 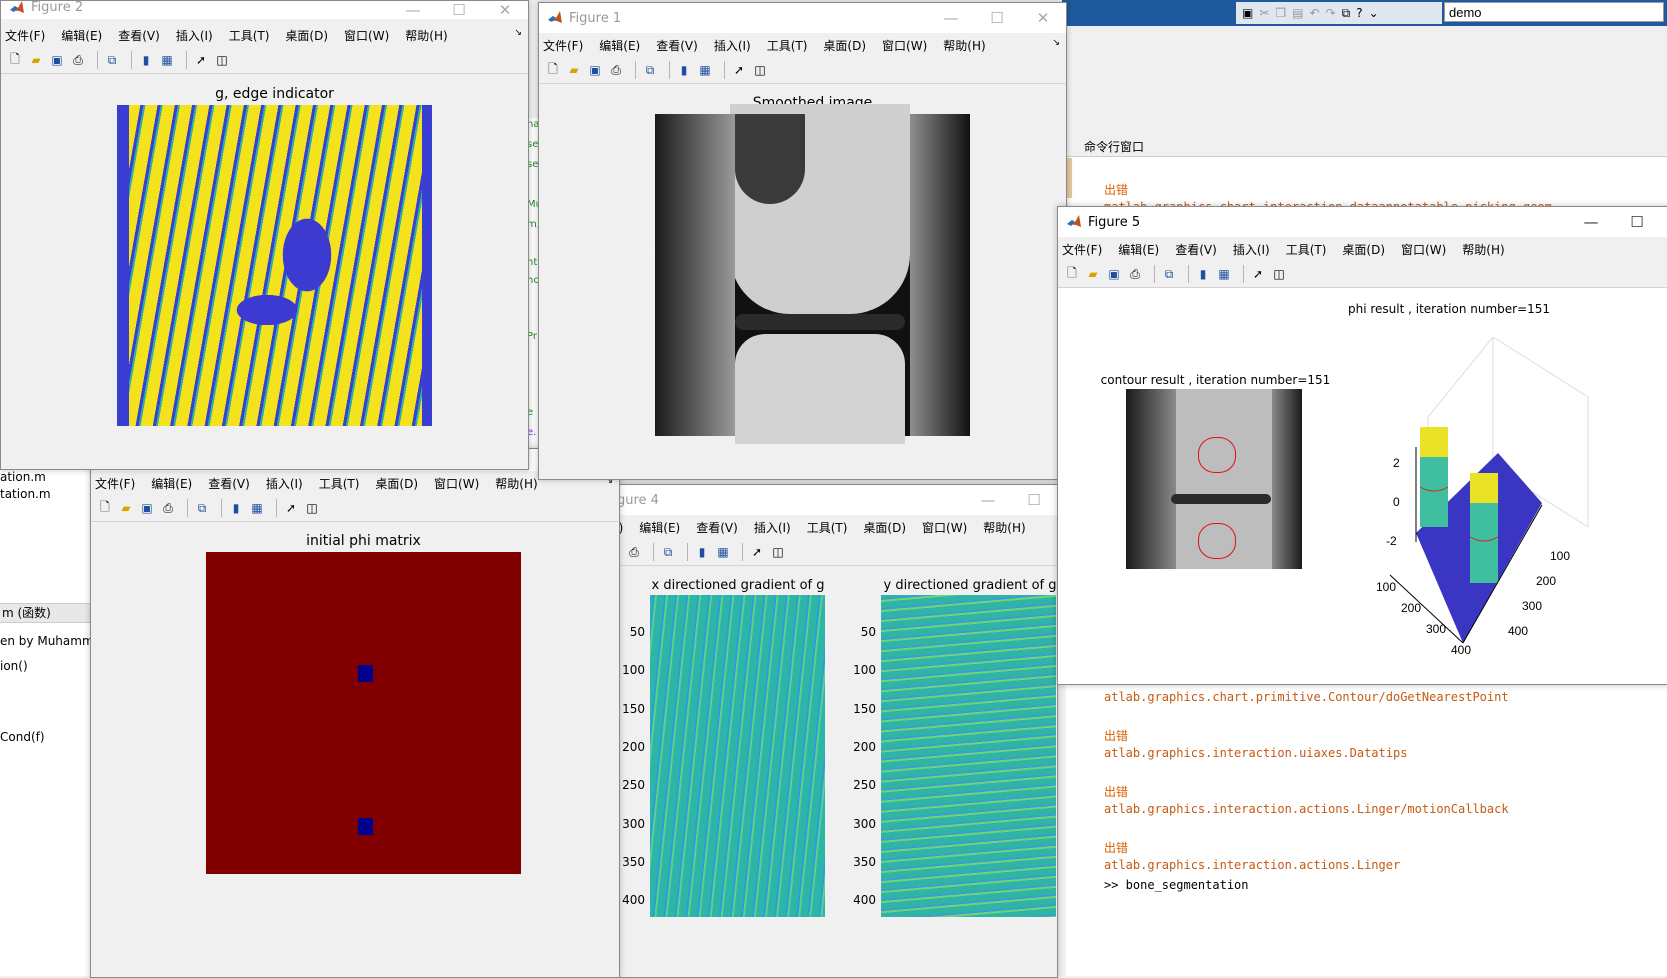 I want to click on figure-1-titlebar: Figure 1 — ☐ ✕, so click(x=802, y=18).